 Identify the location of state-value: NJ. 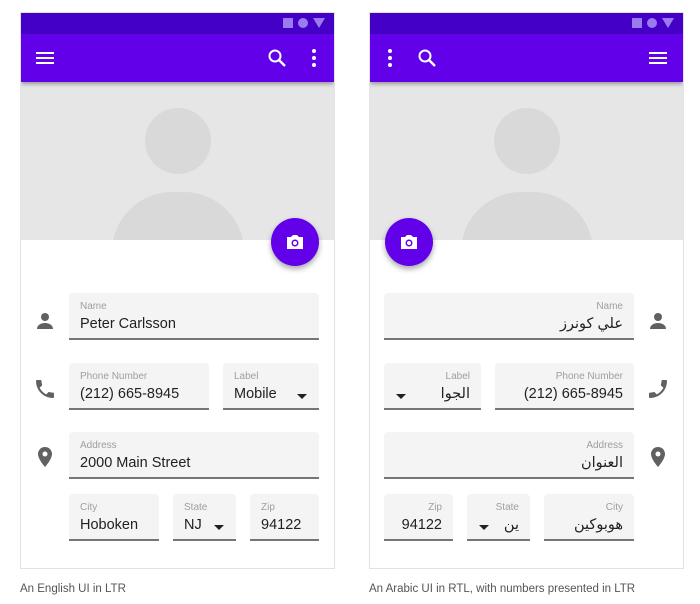
(193, 525).